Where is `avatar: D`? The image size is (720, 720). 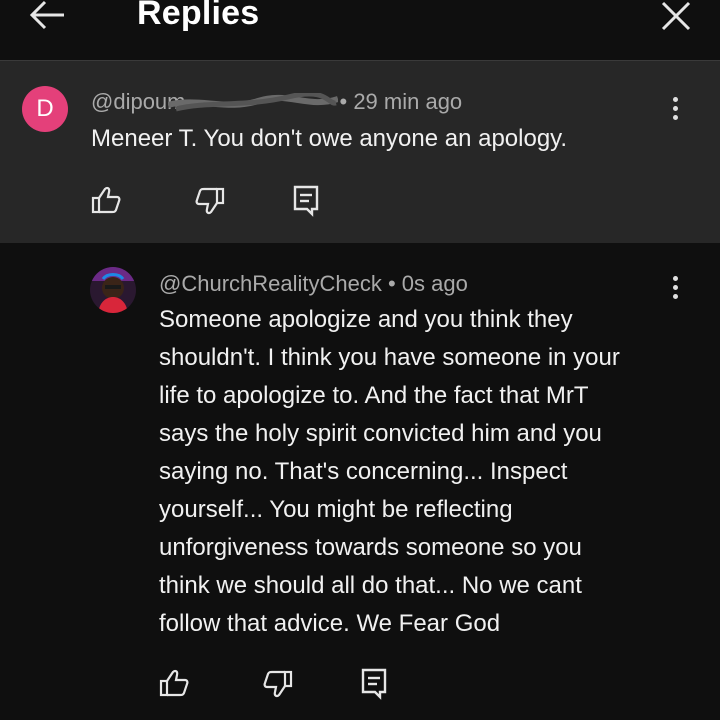
avatar: D is located at coordinates (45, 109).